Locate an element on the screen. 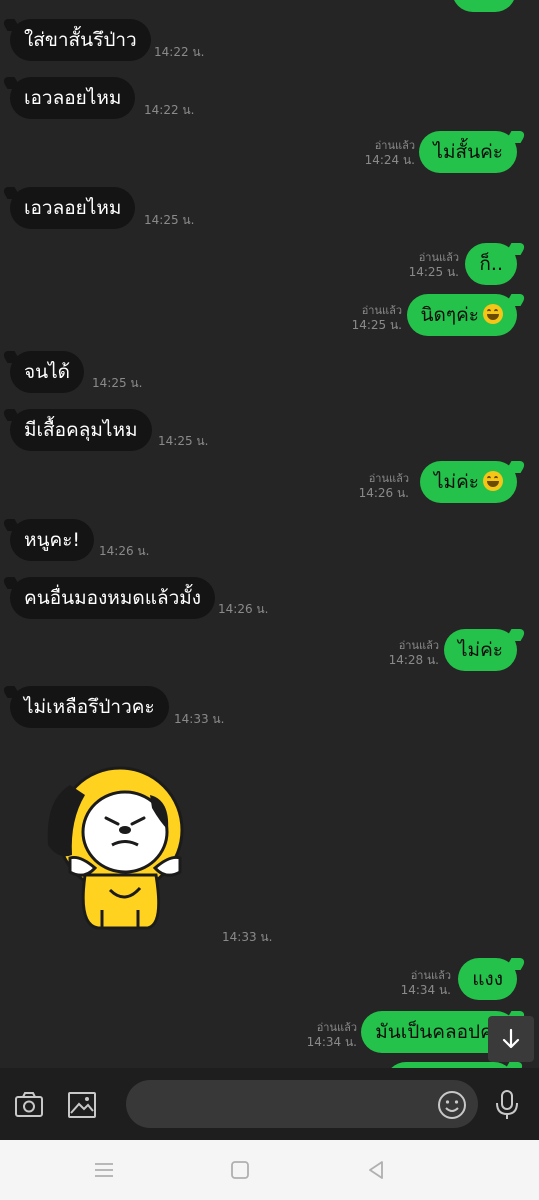 The width and height of the screenshot is (539, 1200). message-bubble-partial is located at coordinates (484, 6).